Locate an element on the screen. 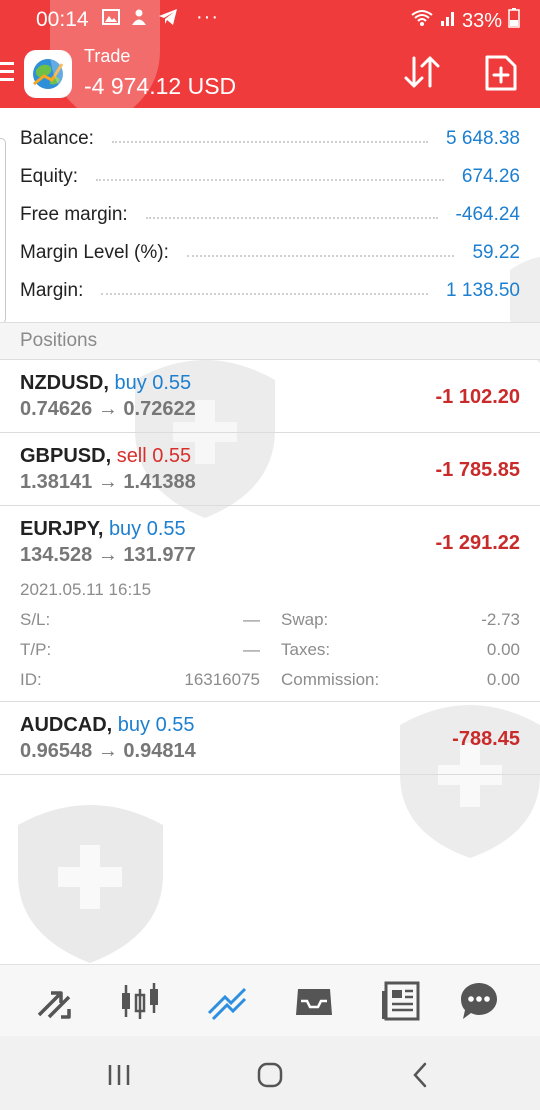 Image resolution: width=540 pixels, height=1110 pixels. side-drawer-handle is located at coordinates (3, 231).